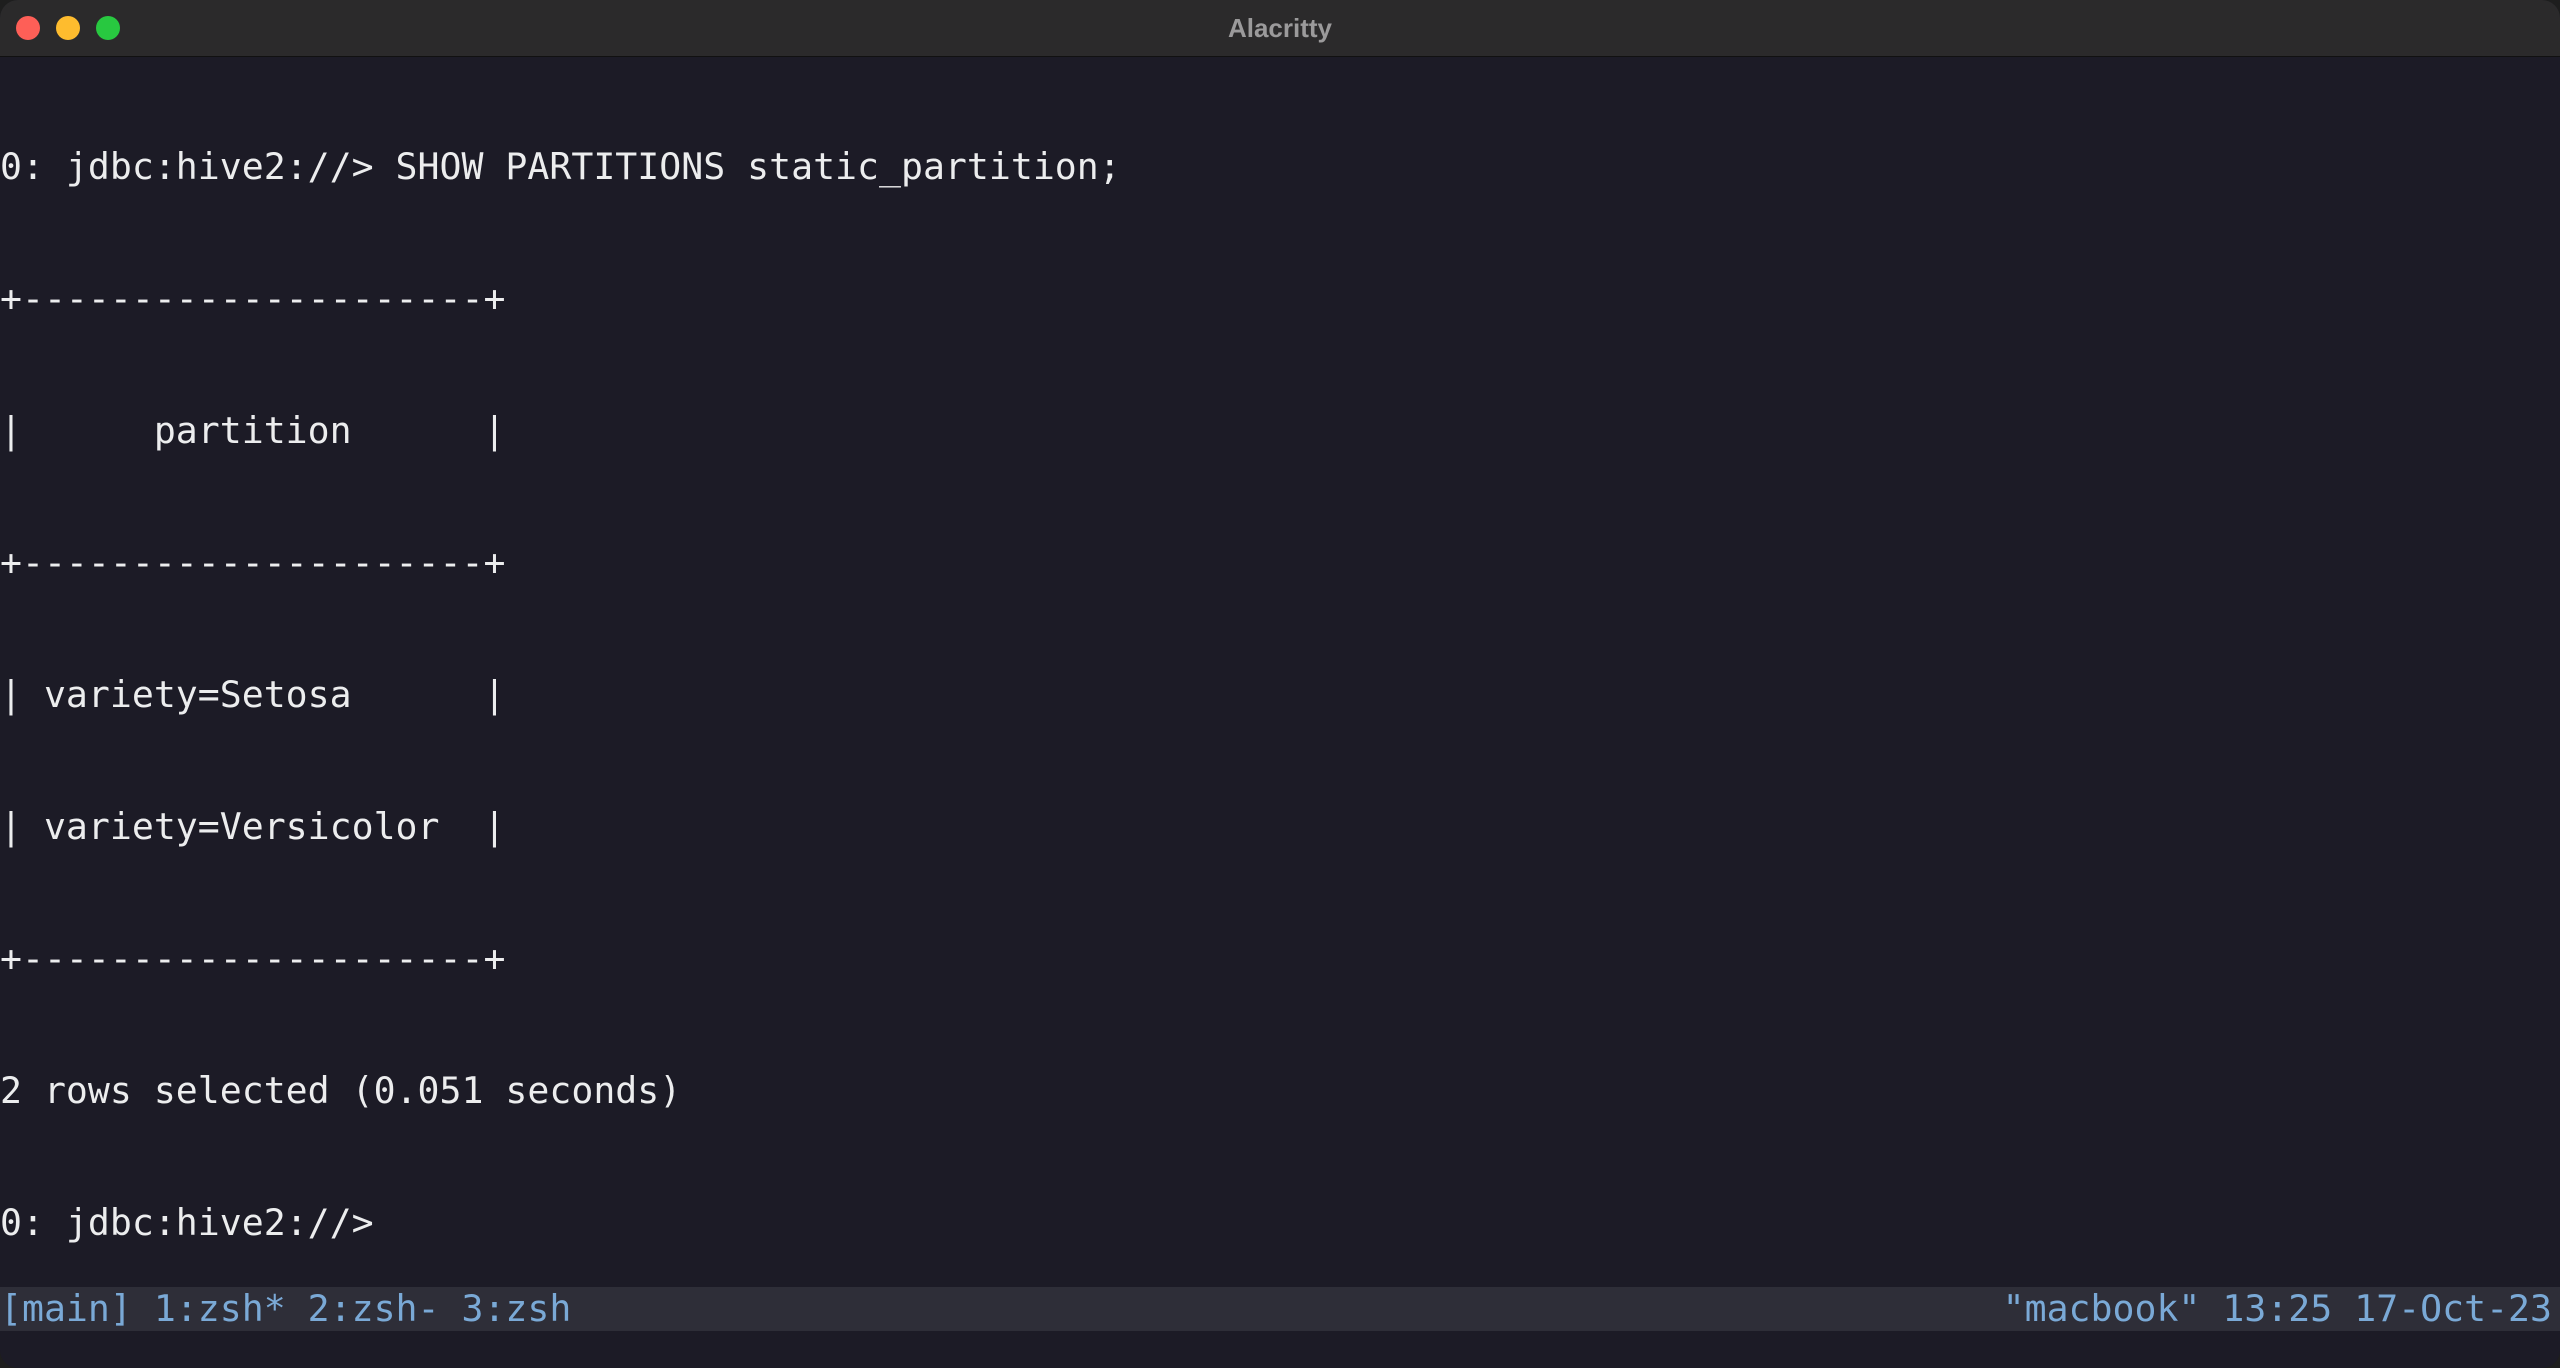  Describe the element at coordinates (253, 826) in the screenshot. I see `table-row: | variety=Versicolor |` at that location.